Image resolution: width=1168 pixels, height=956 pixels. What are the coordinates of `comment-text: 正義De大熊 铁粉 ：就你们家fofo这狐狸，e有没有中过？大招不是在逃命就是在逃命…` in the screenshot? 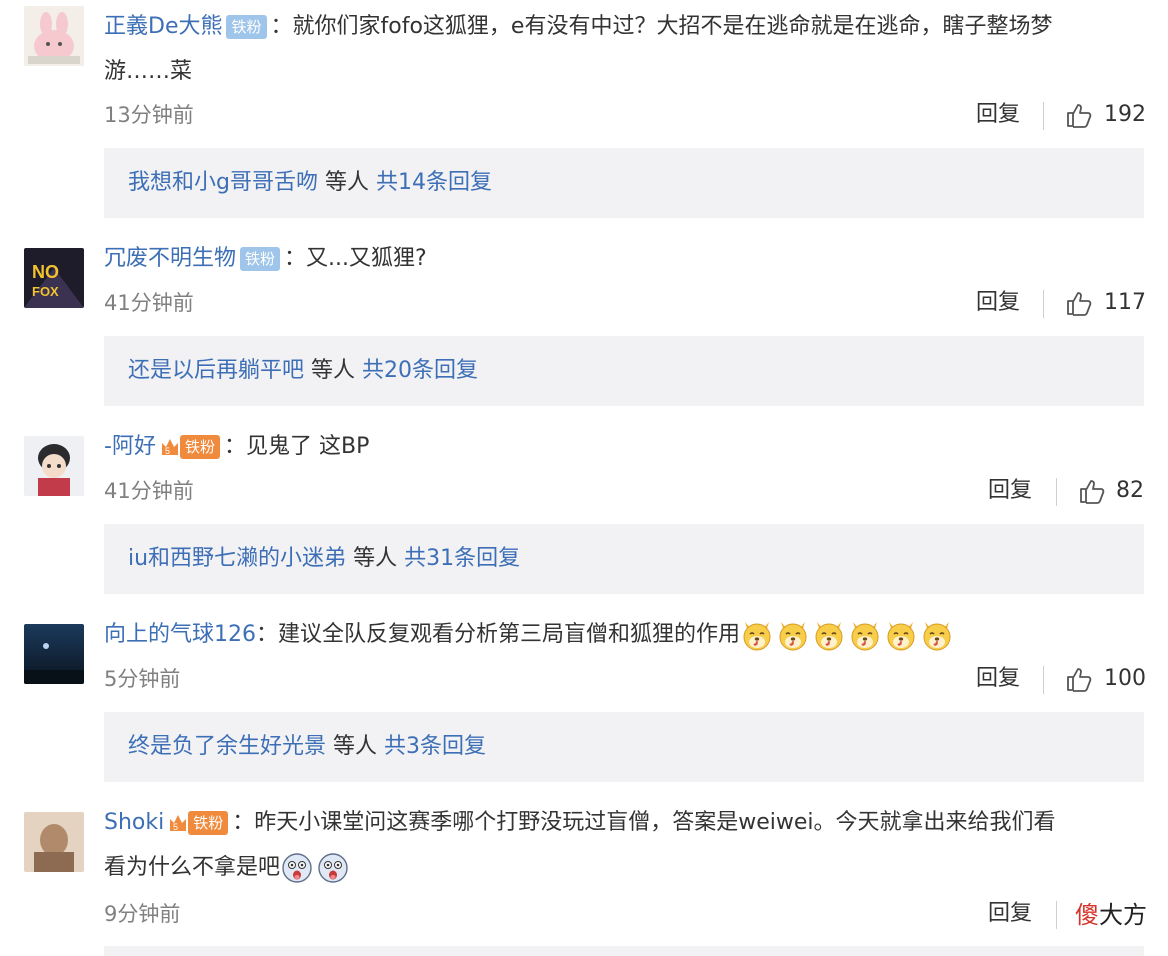 It's located at (578, 27).